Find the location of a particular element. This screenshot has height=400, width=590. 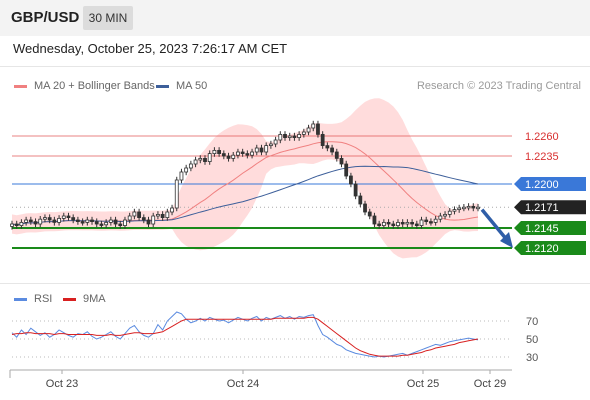

level-label-1.2171: 1.2171 is located at coordinates (542, 208).